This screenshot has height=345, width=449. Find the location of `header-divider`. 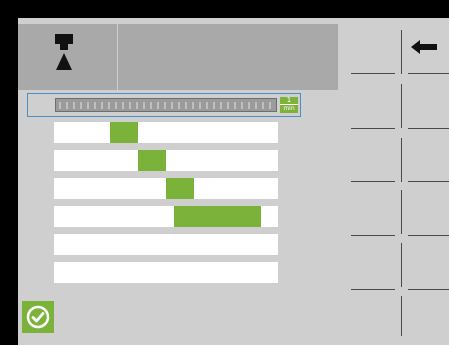

header-divider is located at coordinates (117, 57).